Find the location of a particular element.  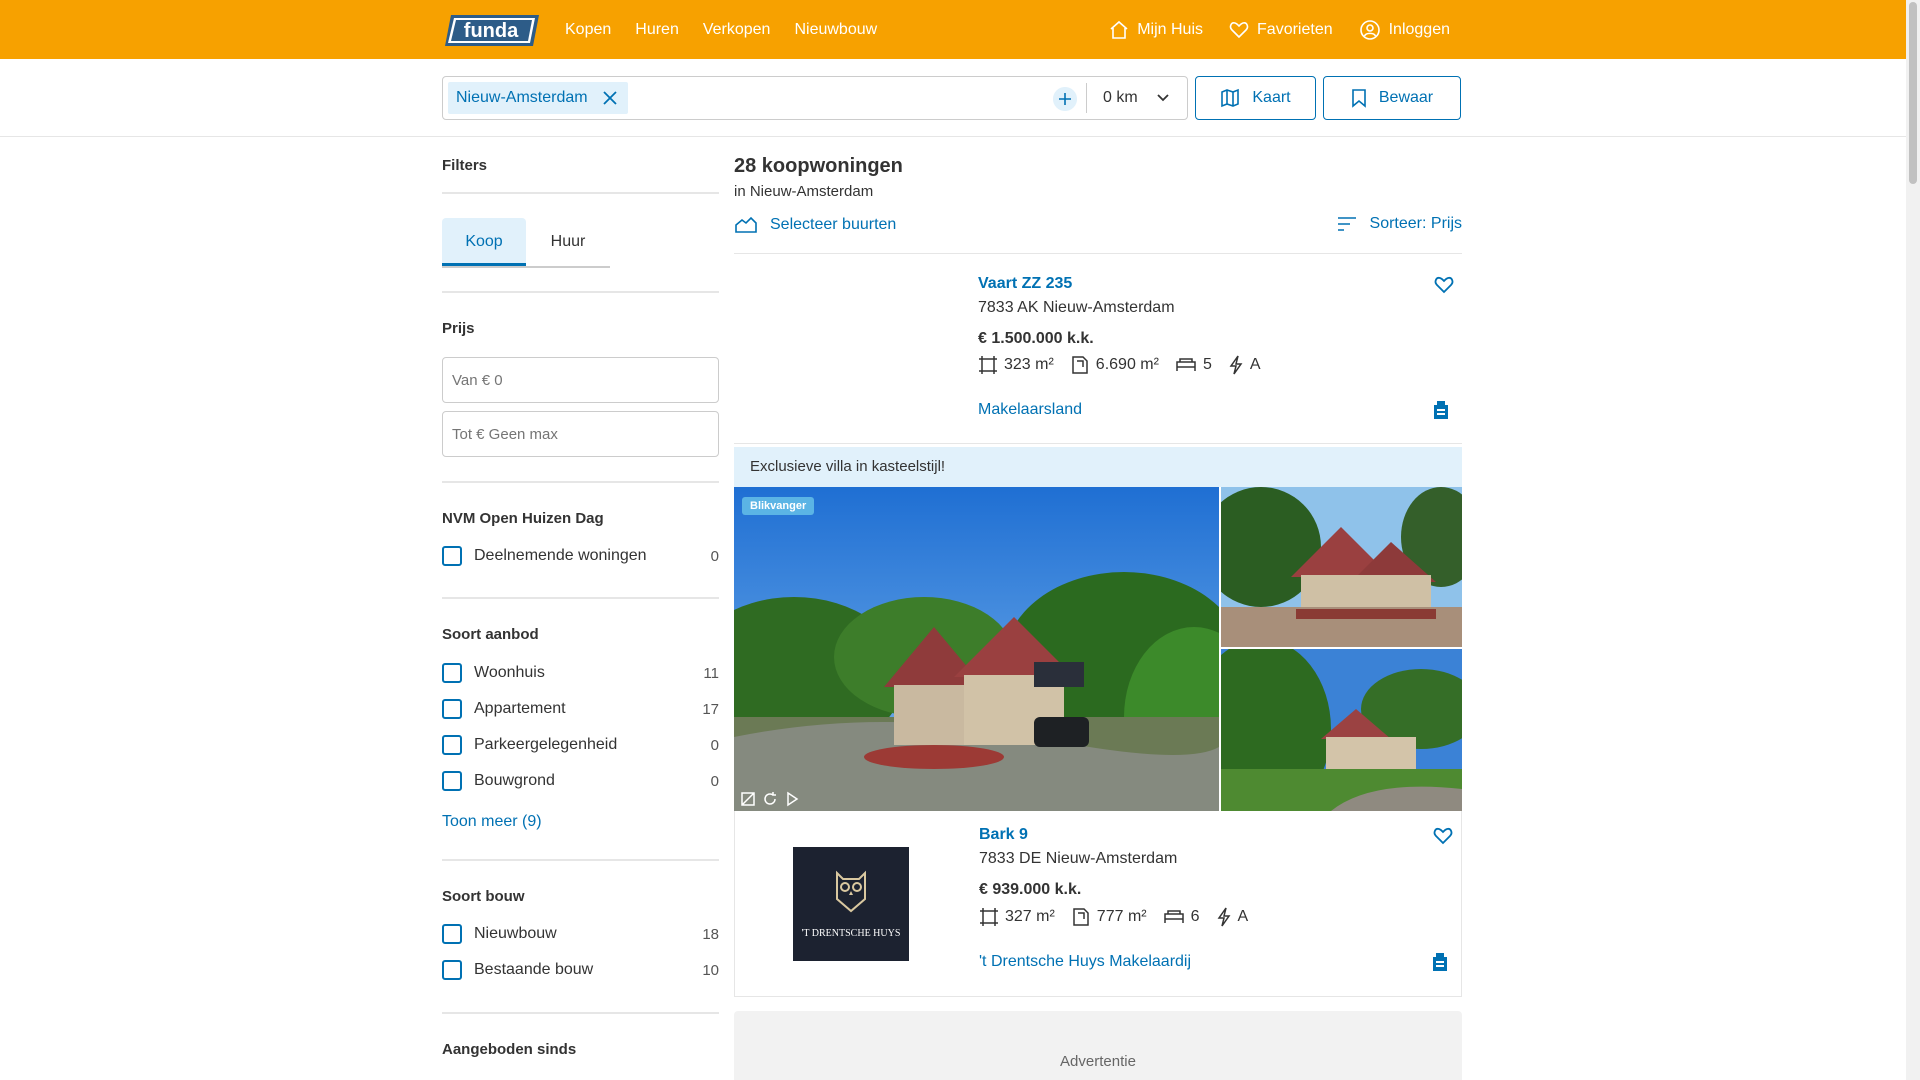

search-divider is located at coordinates (1086, 98).